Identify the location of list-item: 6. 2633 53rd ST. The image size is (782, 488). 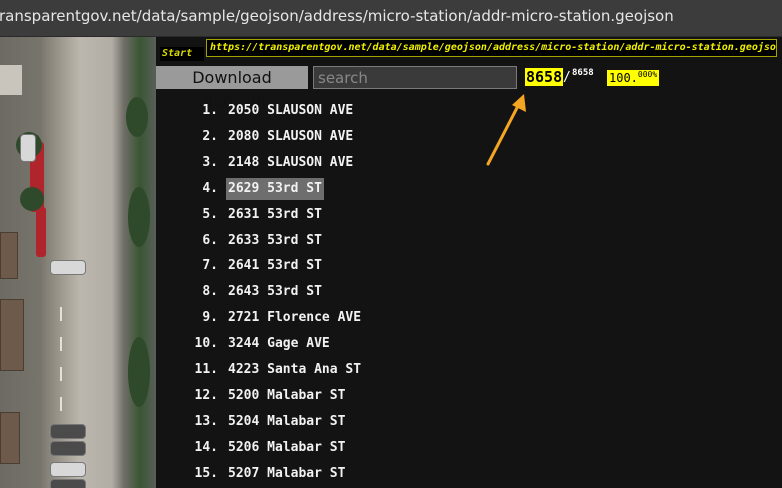
(240, 241).